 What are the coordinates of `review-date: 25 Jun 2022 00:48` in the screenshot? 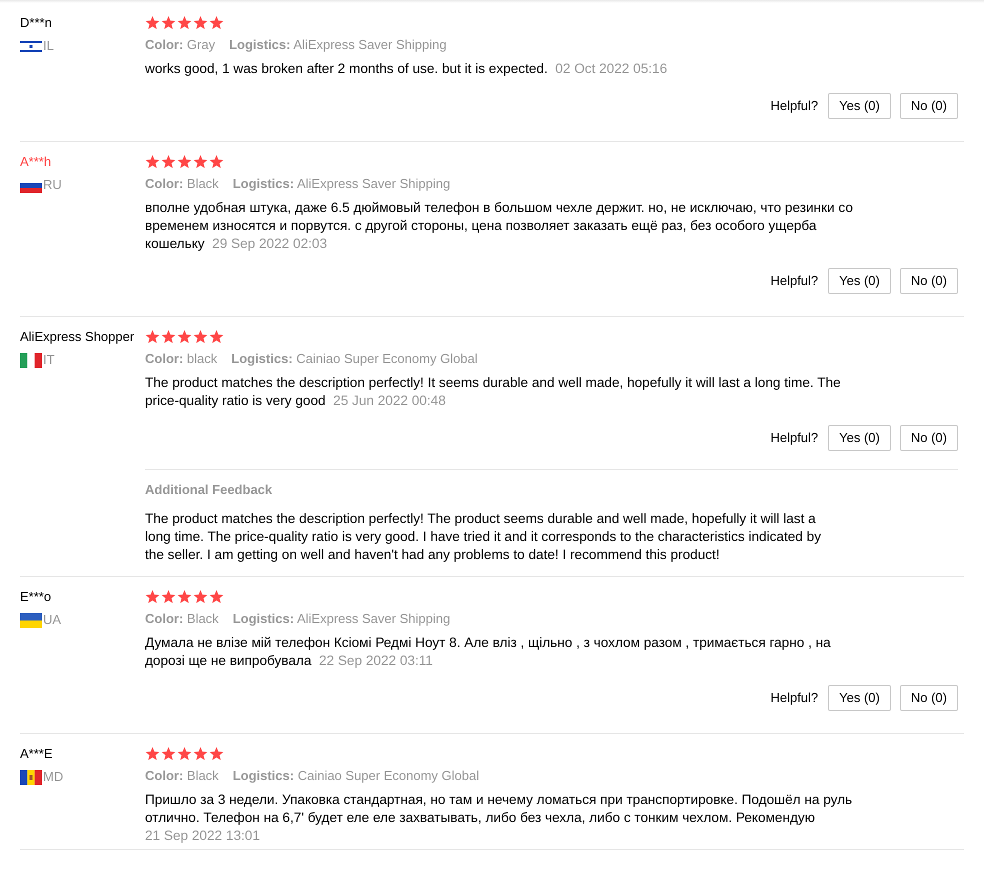 It's located at (389, 400).